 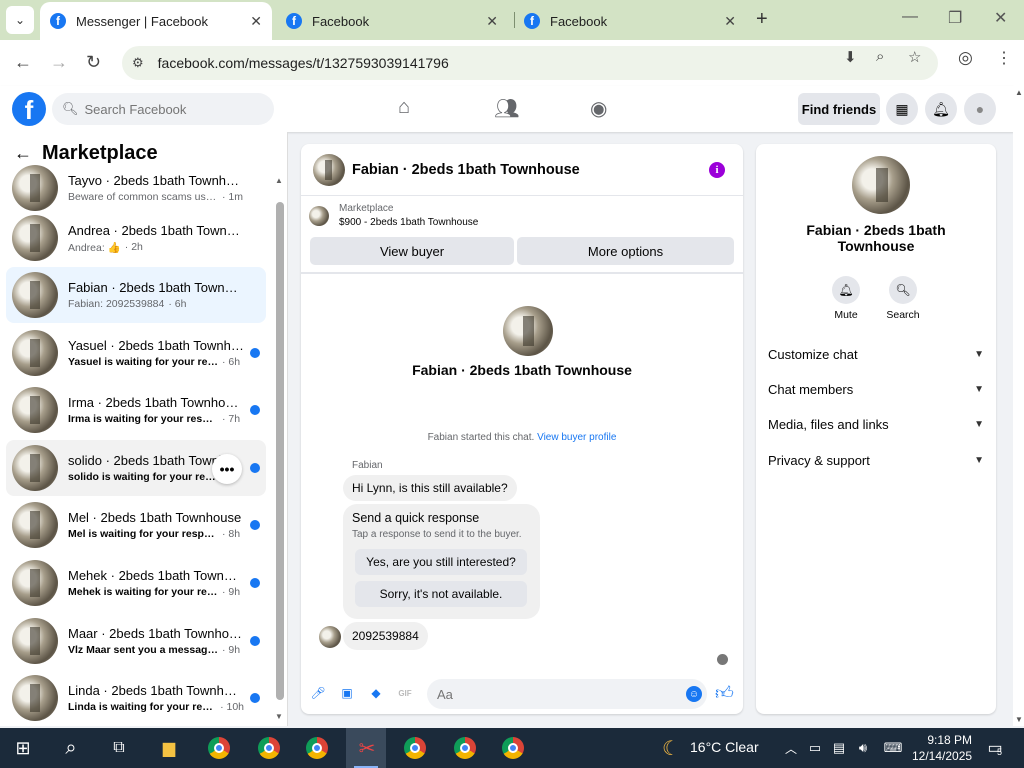 I want to click on browser-menu-icon: ⋮, so click(x=1004, y=58).